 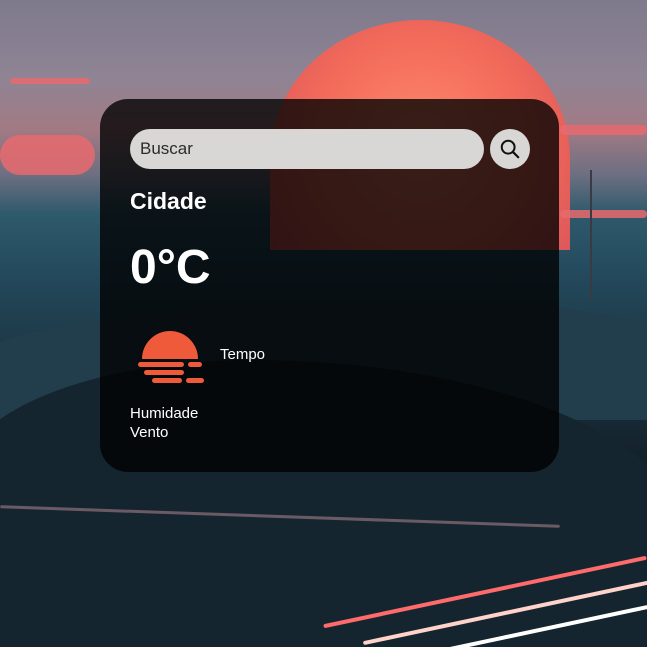 What do you see at coordinates (149, 432) in the screenshot?
I see `wind-label: Vento` at bounding box center [149, 432].